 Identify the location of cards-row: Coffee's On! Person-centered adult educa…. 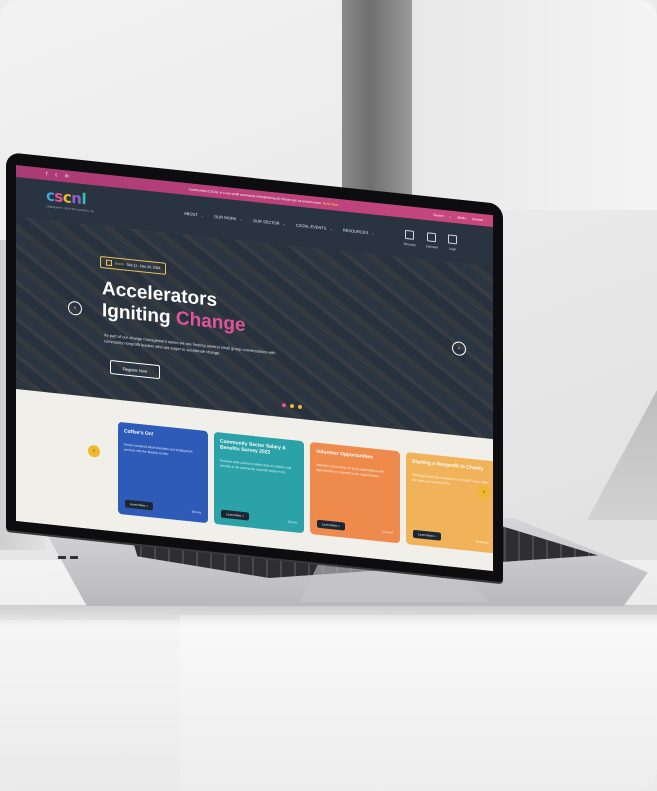
(305, 487).